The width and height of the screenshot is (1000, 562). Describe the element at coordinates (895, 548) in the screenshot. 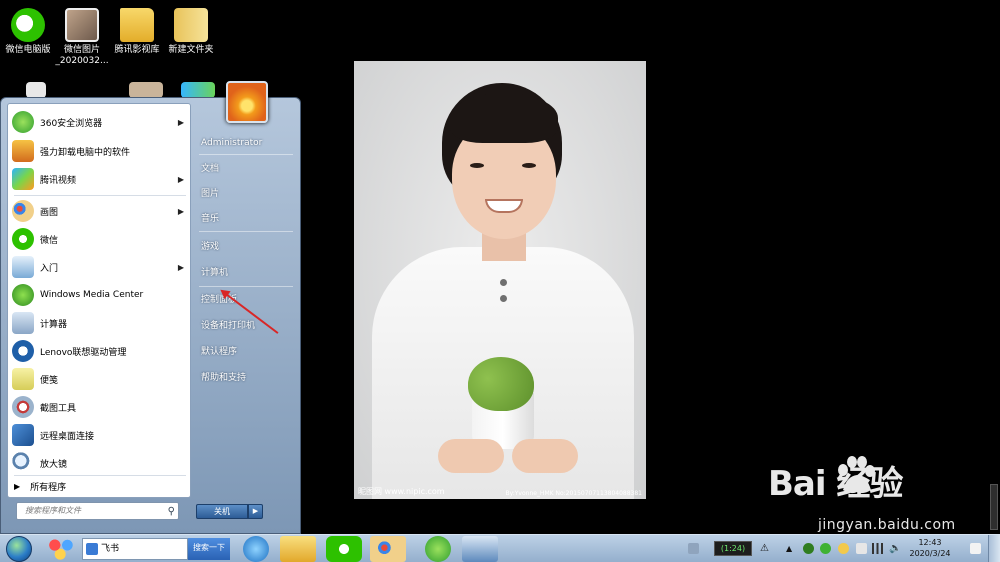

I see `volume-icon: 🔈` at that location.